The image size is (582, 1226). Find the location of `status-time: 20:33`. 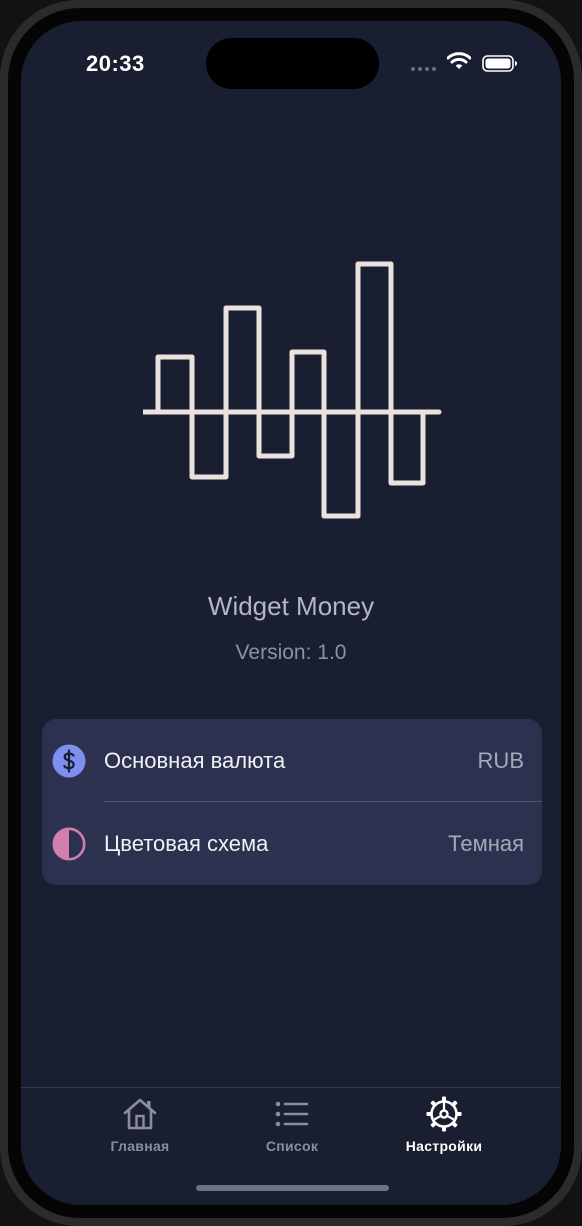

status-time: 20:33 is located at coordinates (115, 63).